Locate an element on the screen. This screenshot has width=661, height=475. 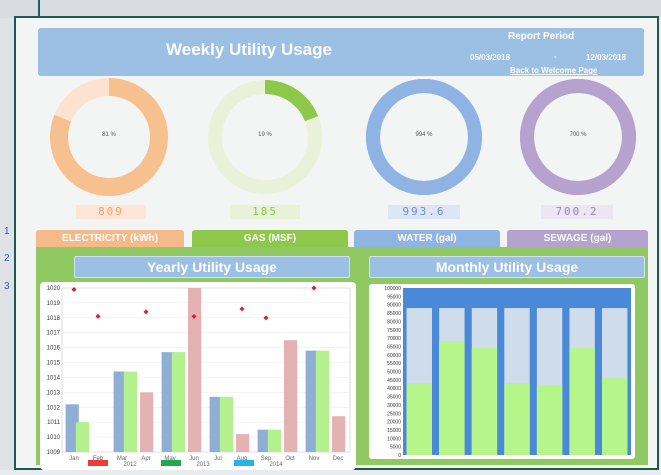
x-tick-label: Nov is located at coordinates (314, 459).